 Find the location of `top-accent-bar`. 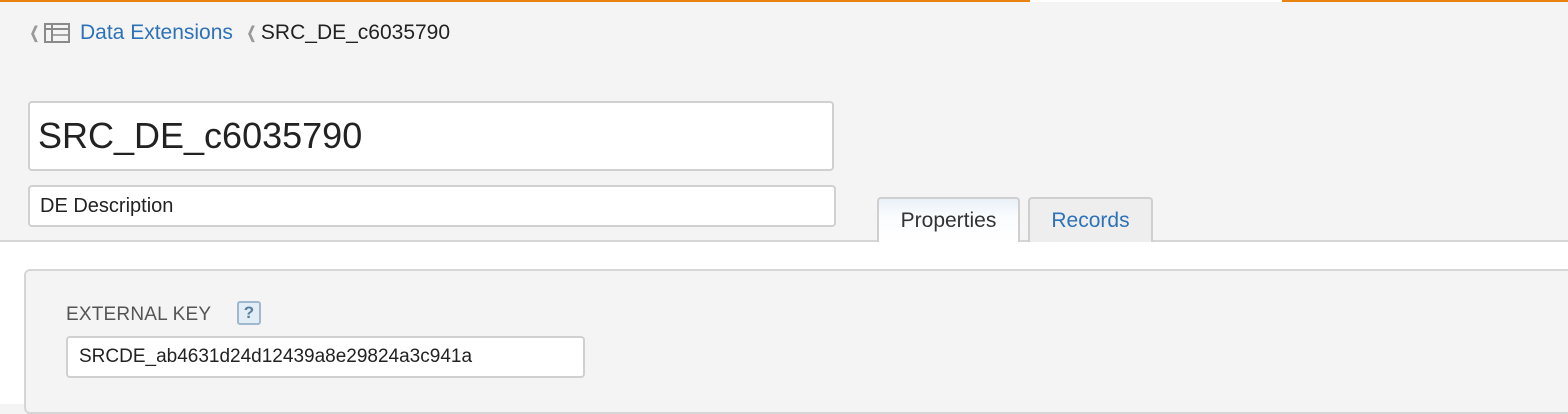

top-accent-bar is located at coordinates (784, 1).